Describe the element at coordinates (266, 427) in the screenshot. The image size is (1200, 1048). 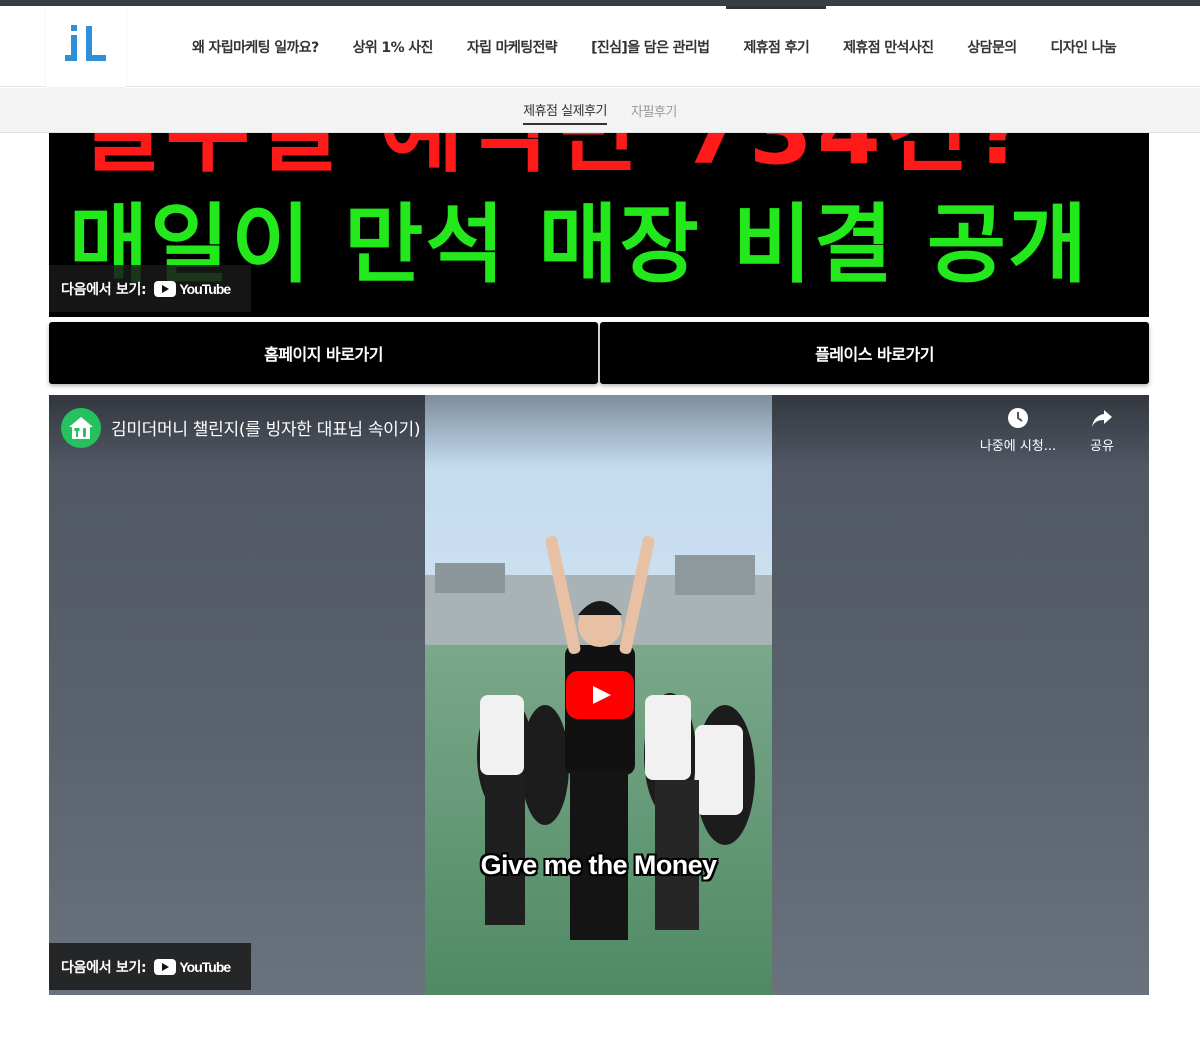
I see `video-title: 김미더머니 챌린지(를 빙자한 대표님 속이기)` at that location.